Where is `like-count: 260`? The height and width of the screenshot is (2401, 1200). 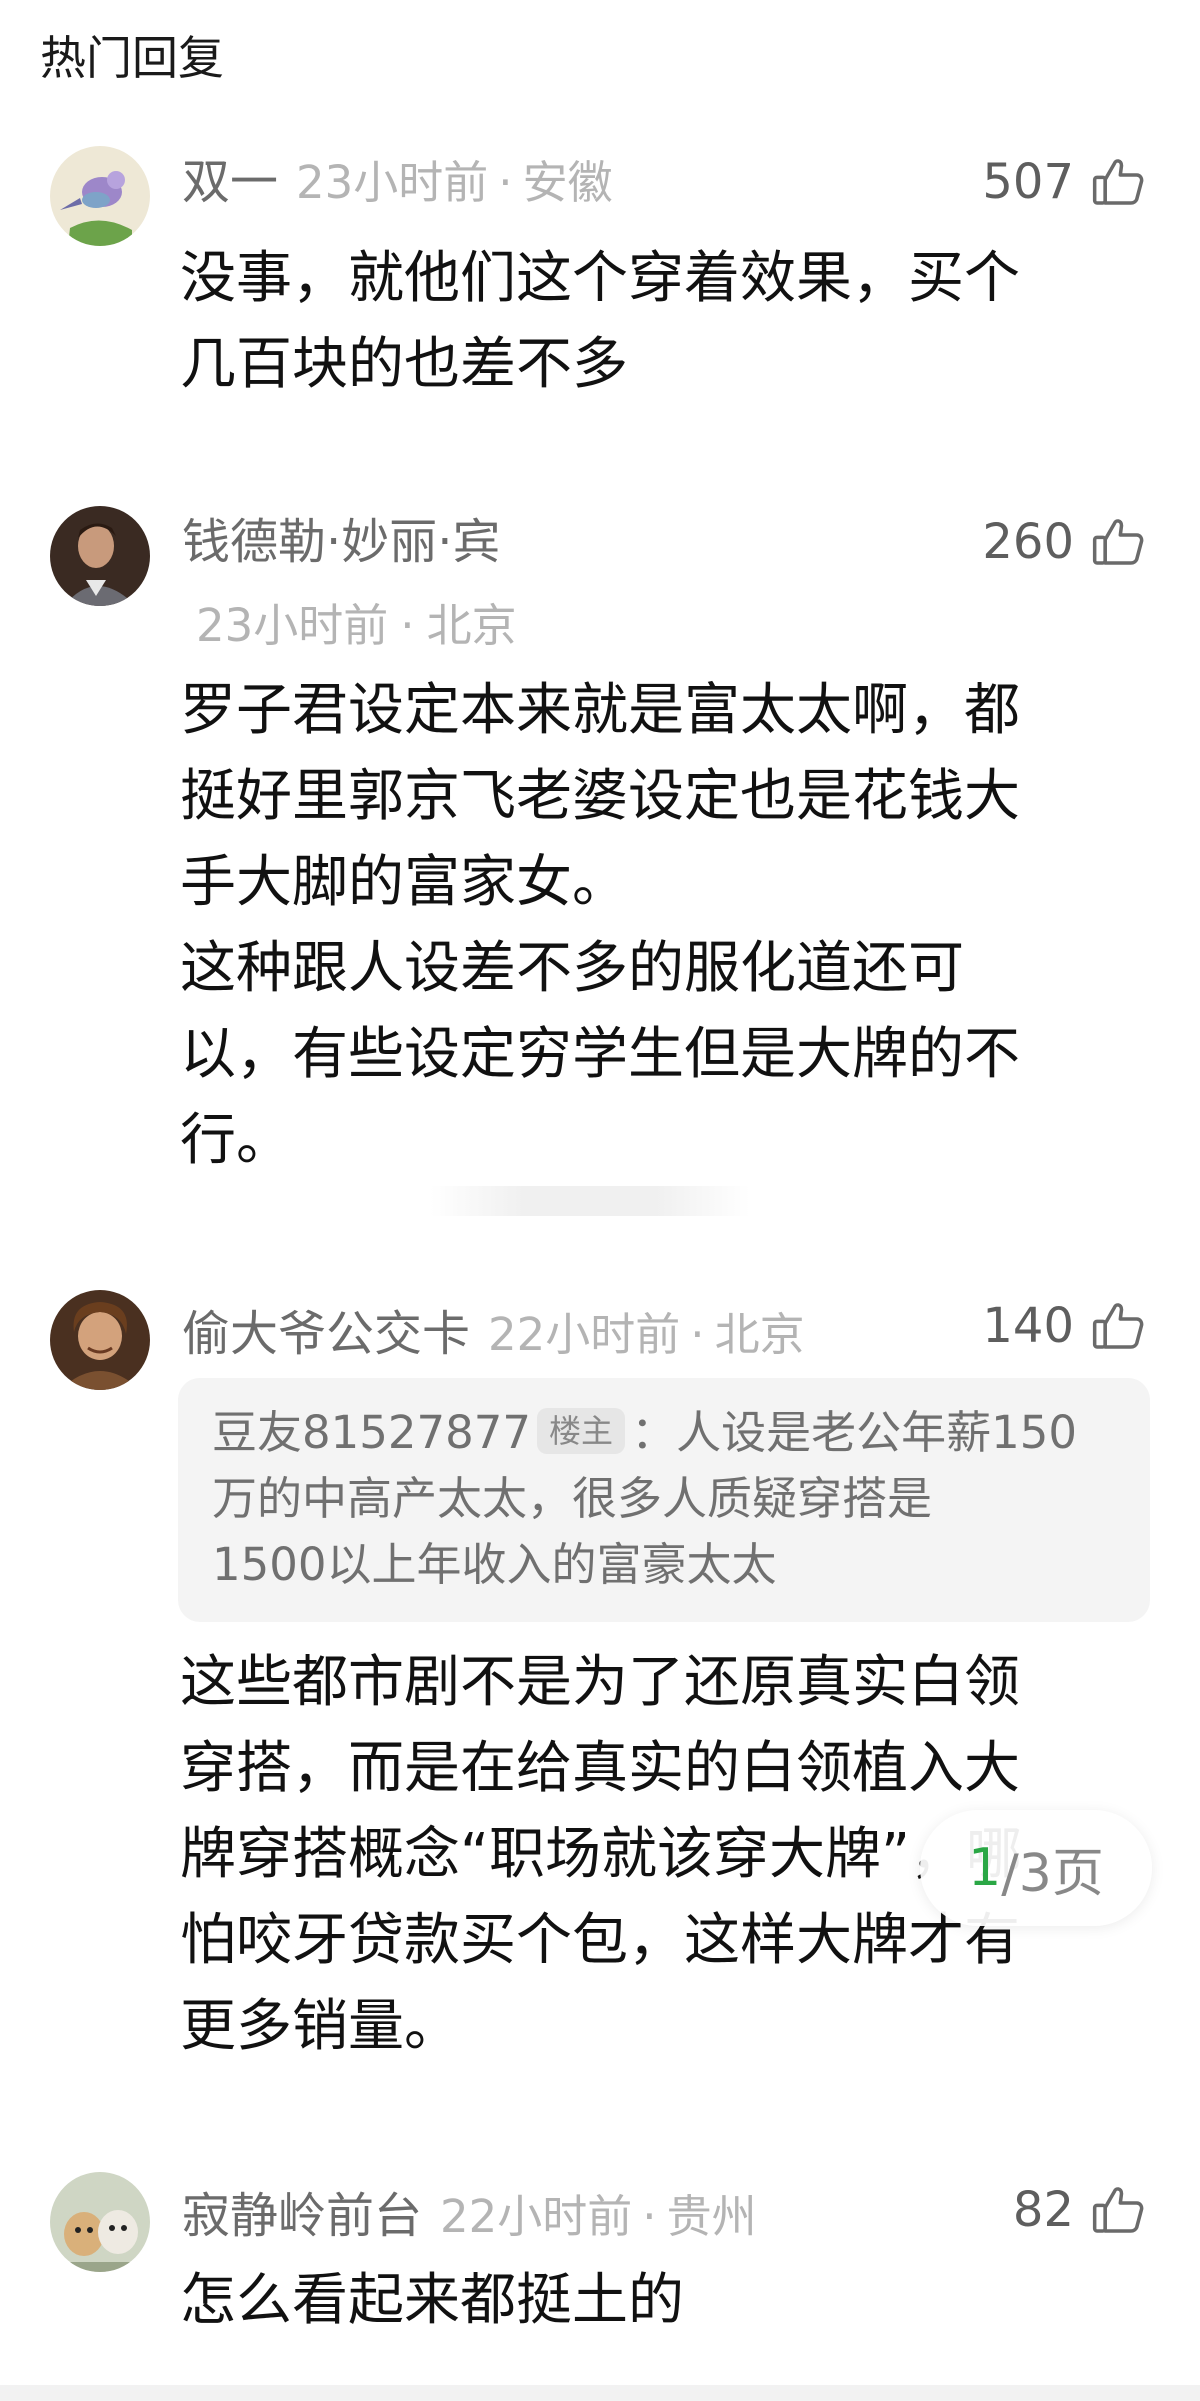 like-count: 260 is located at coordinates (1028, 542).